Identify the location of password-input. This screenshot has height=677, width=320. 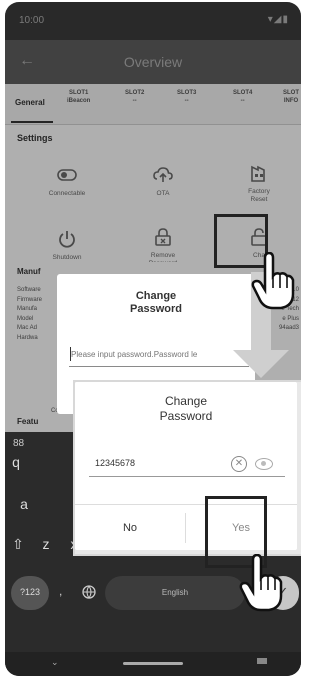
(159, 354).